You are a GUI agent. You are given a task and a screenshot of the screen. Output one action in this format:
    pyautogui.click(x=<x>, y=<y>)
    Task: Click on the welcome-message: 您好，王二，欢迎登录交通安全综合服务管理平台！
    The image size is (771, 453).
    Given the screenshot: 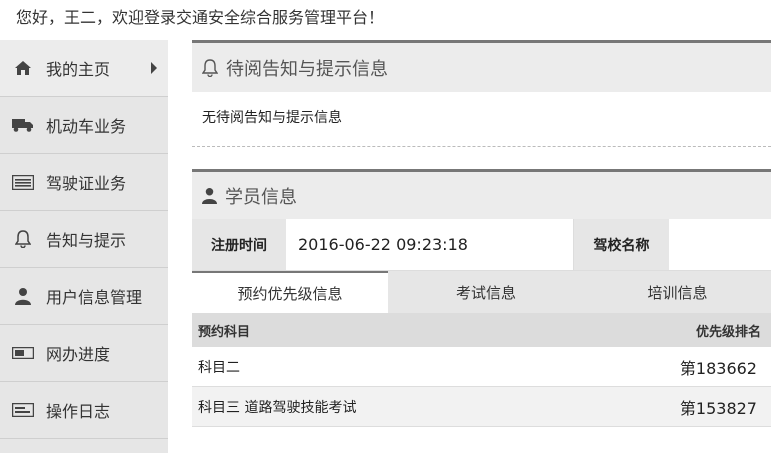 What is the action you would take?
    pyautogui.click(x=200, y=17)
    